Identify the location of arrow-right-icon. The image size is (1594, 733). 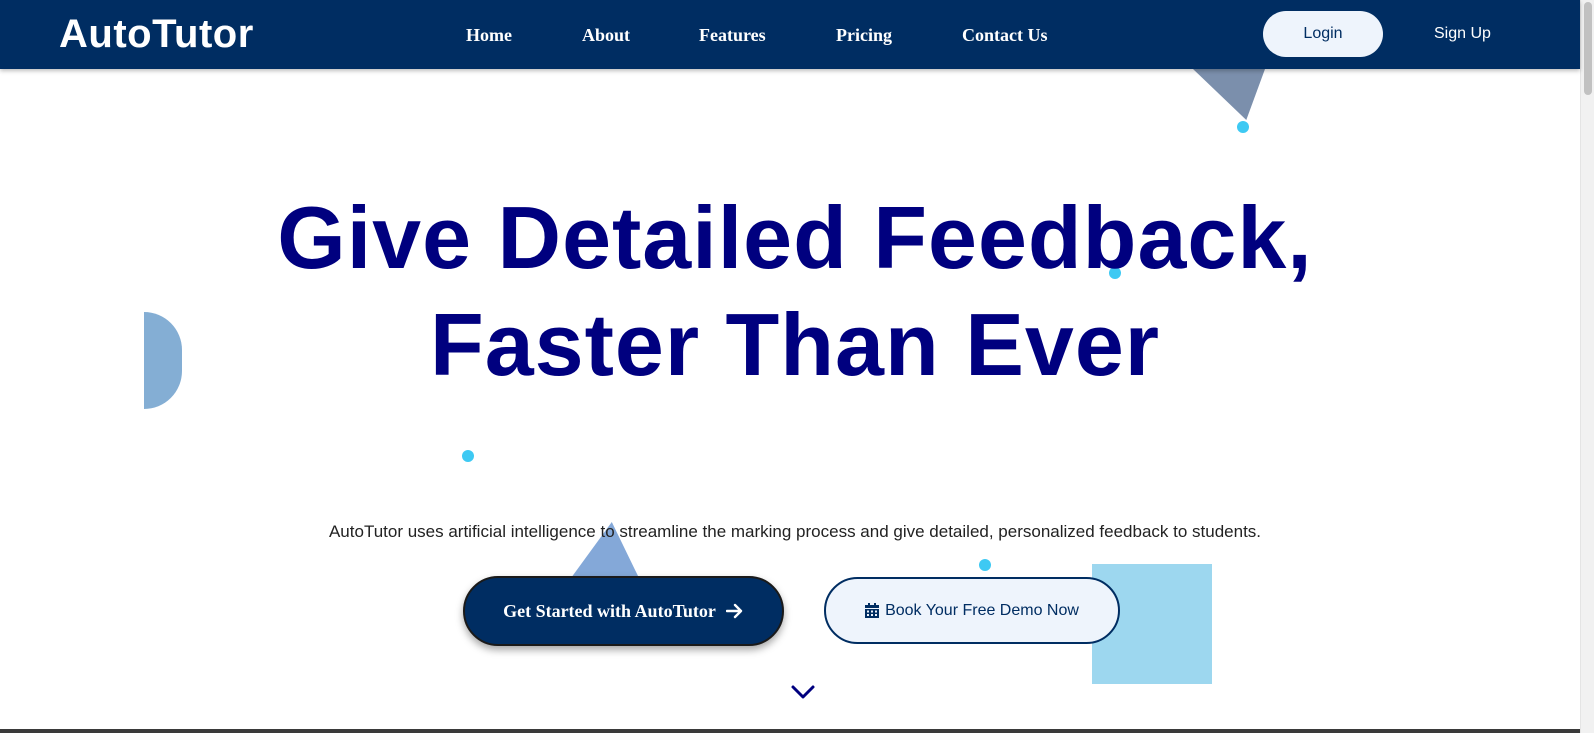
(734, 611).